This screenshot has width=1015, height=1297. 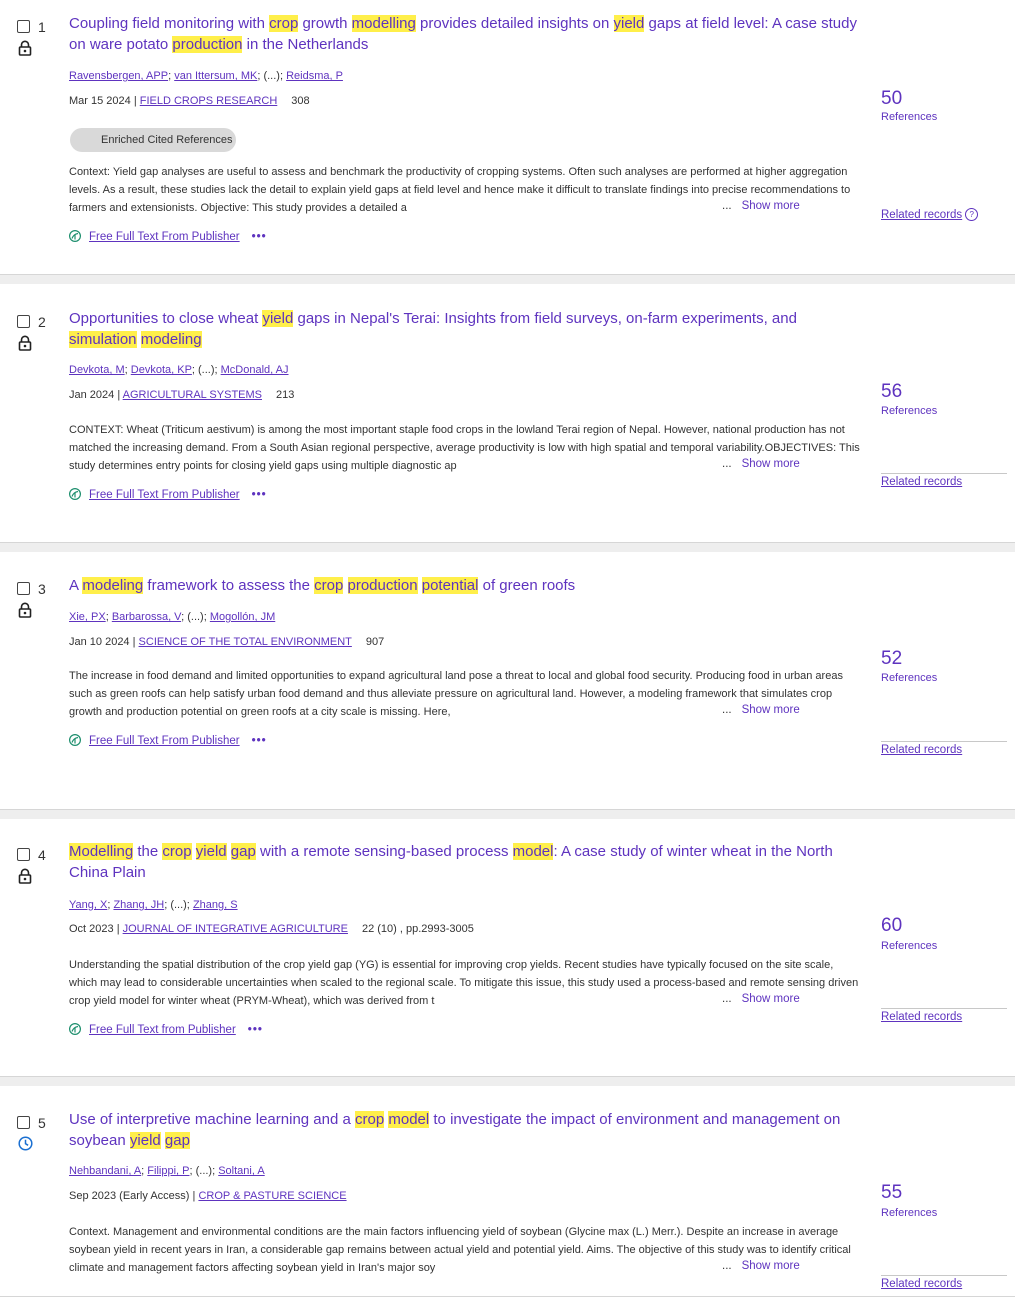 What do you see at coordinates (243, 851) in the screenshot?
I see `highlighted-term: gap` at bounding box center [243, 851].